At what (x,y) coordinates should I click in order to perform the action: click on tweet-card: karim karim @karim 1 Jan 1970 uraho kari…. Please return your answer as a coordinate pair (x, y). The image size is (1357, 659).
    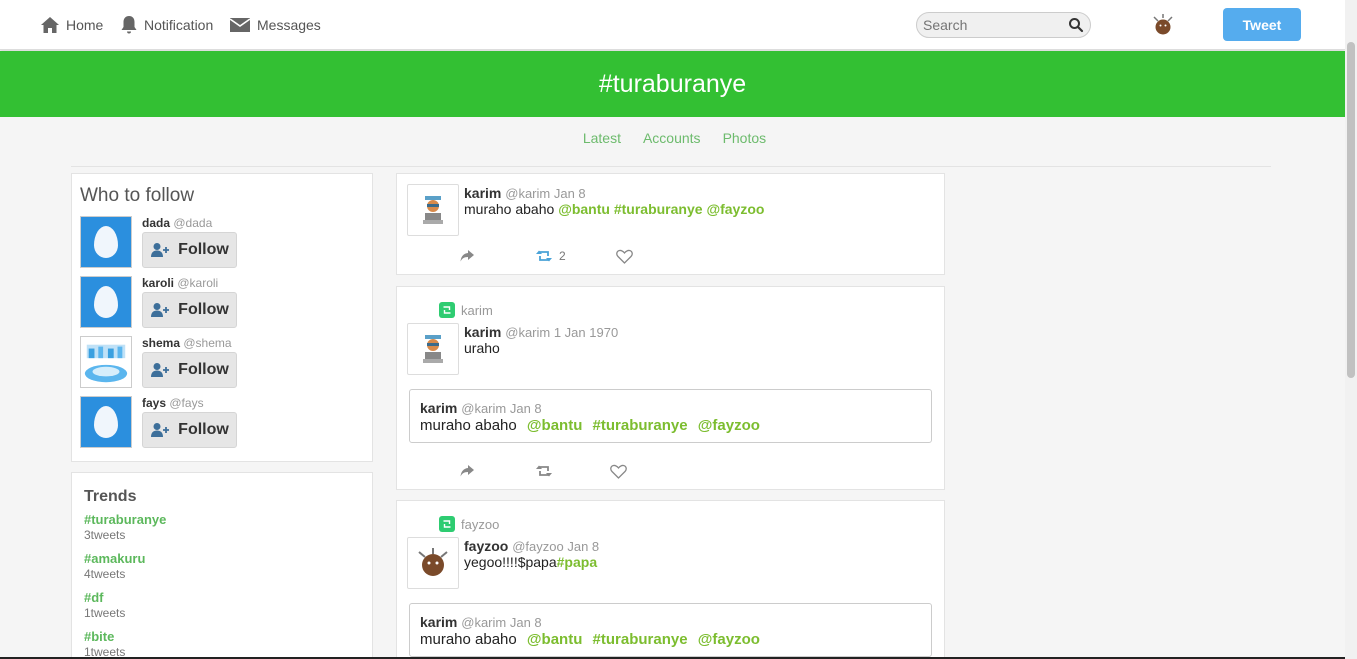
    Looking at the image, I should click on (670, 388).